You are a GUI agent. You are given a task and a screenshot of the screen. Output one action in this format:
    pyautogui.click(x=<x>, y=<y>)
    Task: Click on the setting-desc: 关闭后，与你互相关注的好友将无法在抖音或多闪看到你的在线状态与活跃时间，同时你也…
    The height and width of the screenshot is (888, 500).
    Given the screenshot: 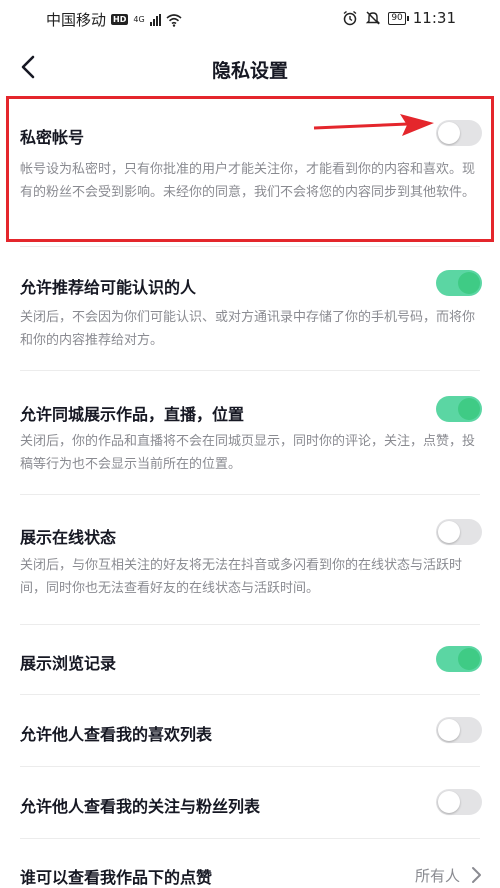 What is the action you would take?
    pyautogui.click(x=241, y=577)
    